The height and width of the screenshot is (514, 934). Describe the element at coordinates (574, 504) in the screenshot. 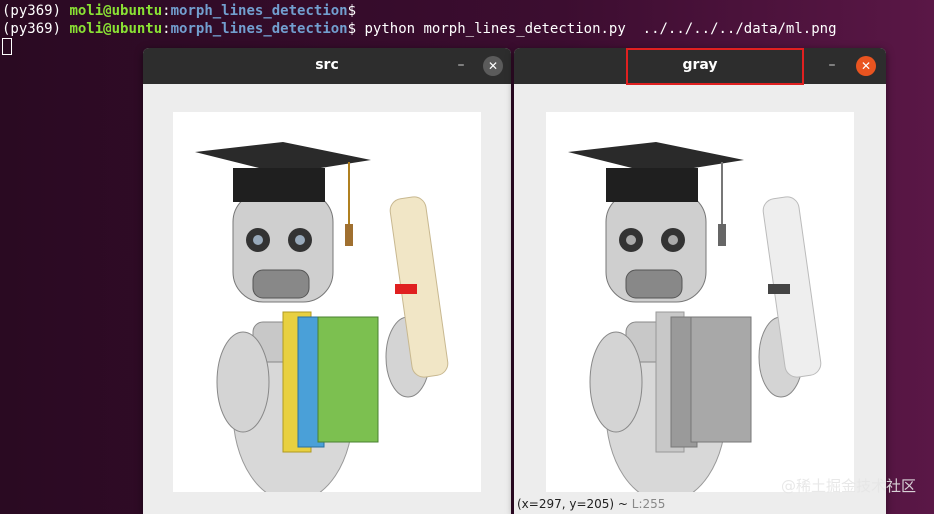

I see `cursor-coordinates: (x=297, y=205) ~` at that location.